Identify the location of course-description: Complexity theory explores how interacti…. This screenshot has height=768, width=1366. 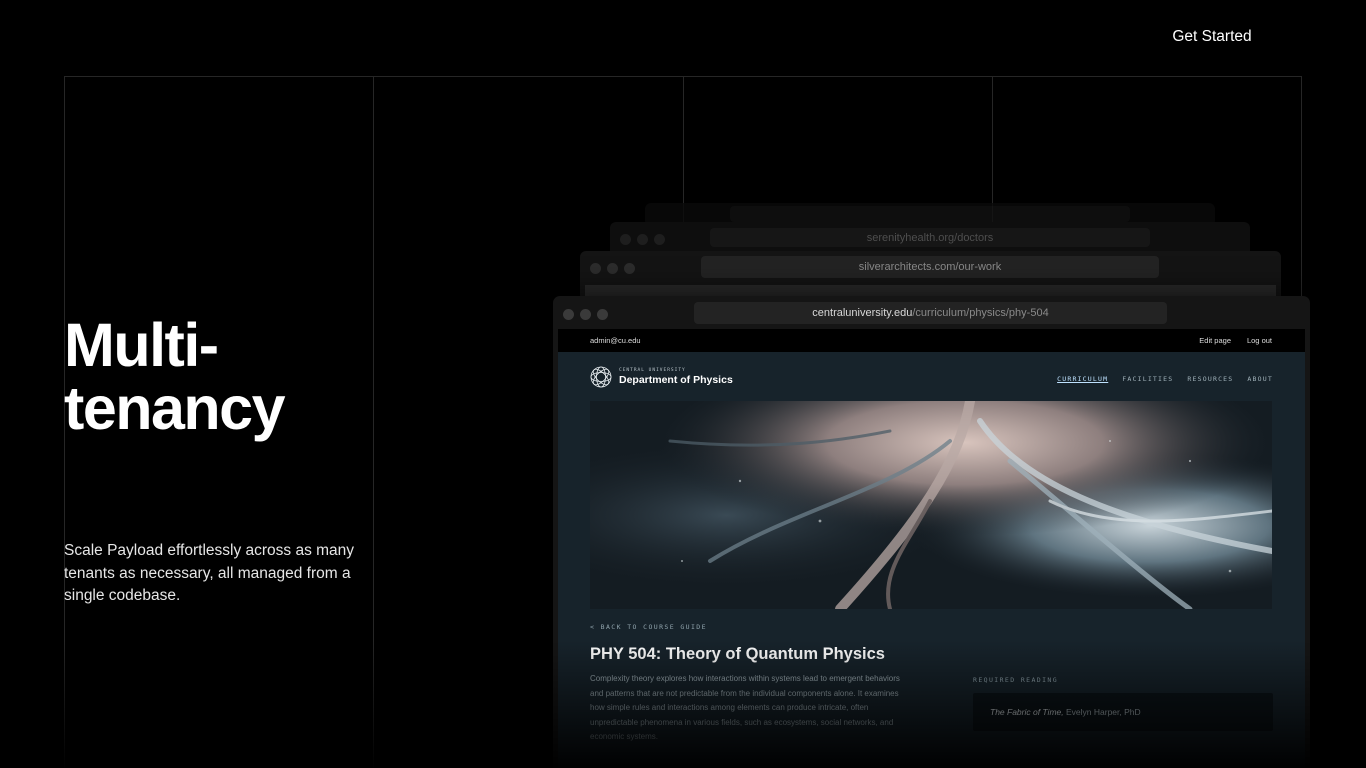
(770, 708).